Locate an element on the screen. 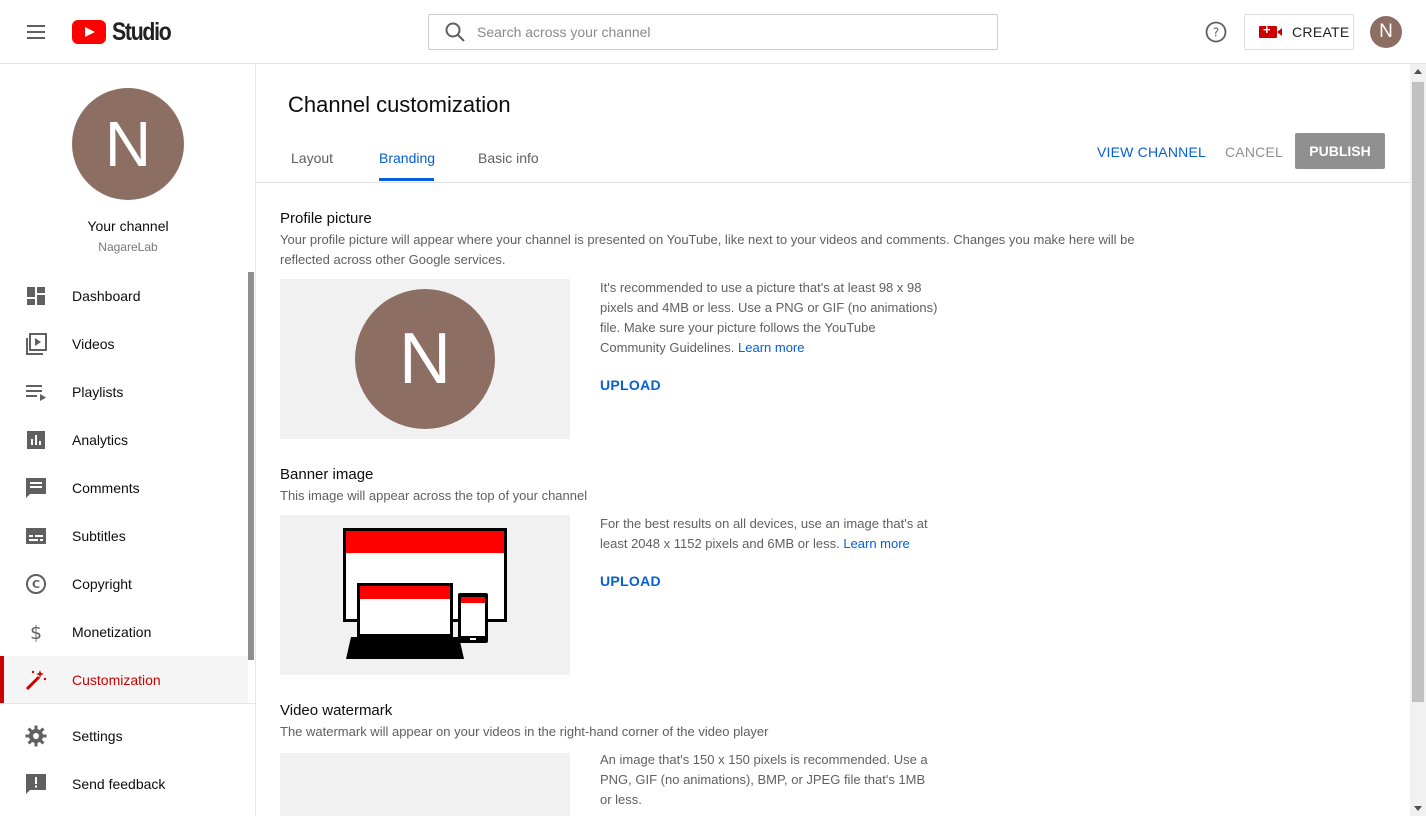 This screenshot has height=816, width=1426. search-bar is located at coordinates (713, 32).